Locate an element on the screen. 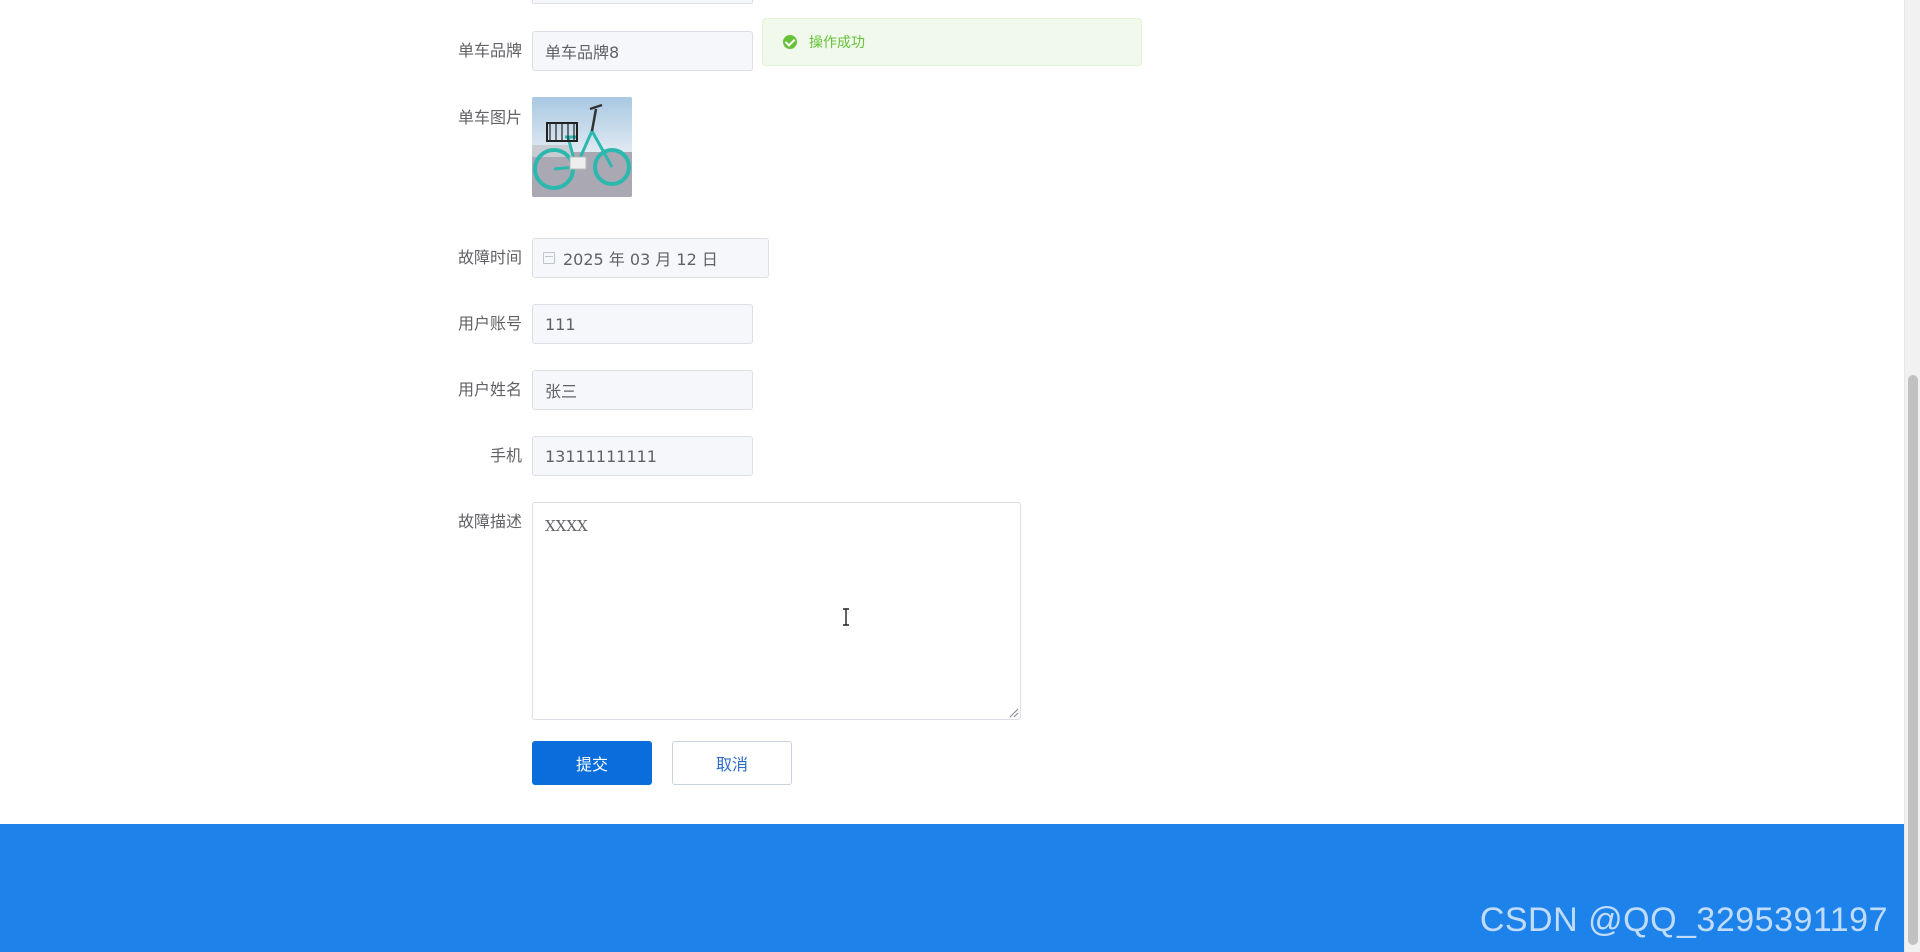 This screenshot has height=952, width=1920. phone-label: 手机 is located at coordinates (505, 455).